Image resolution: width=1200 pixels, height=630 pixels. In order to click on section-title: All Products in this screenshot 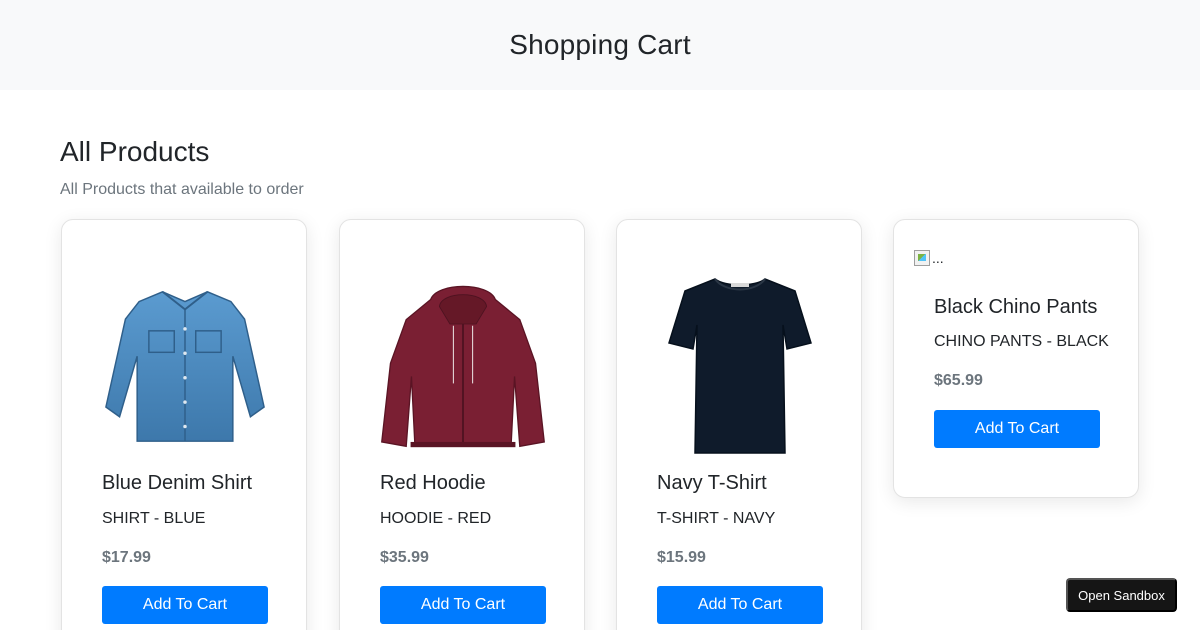, I will do `click(135, 151)`.